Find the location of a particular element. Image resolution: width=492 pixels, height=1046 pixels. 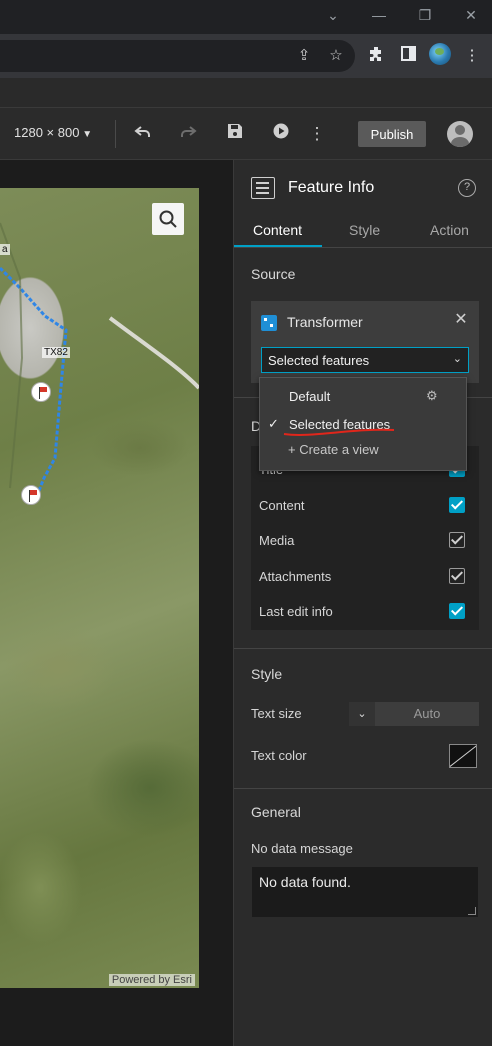

map-search-button is located at coordinates (168, 219).